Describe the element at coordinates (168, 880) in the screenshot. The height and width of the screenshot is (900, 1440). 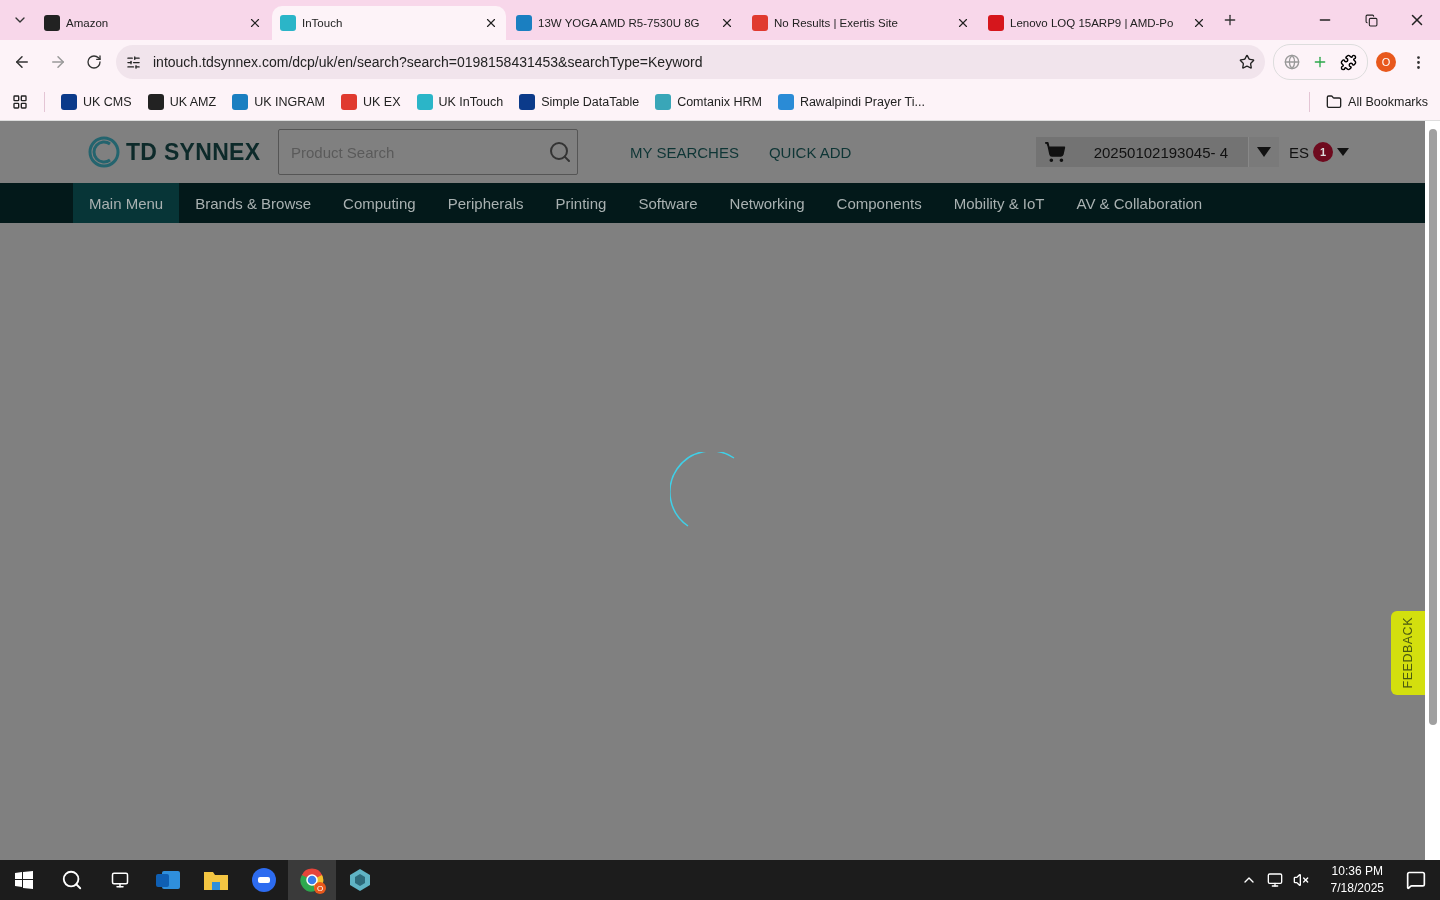
I see `mail-app-icon` at that location.